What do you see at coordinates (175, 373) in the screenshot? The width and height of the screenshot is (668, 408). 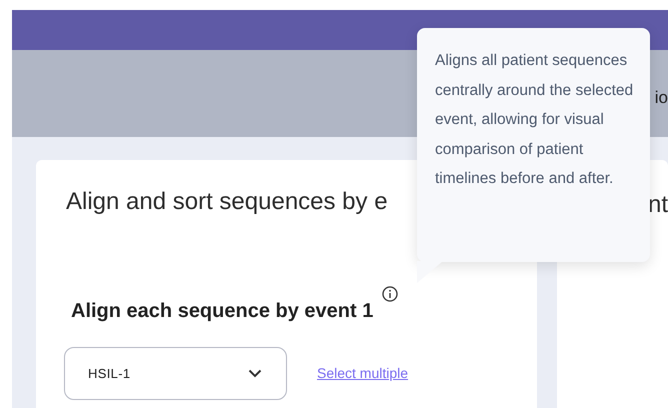 I see `event-dropdown: HSIL-1` at bounding box center [175, 373].